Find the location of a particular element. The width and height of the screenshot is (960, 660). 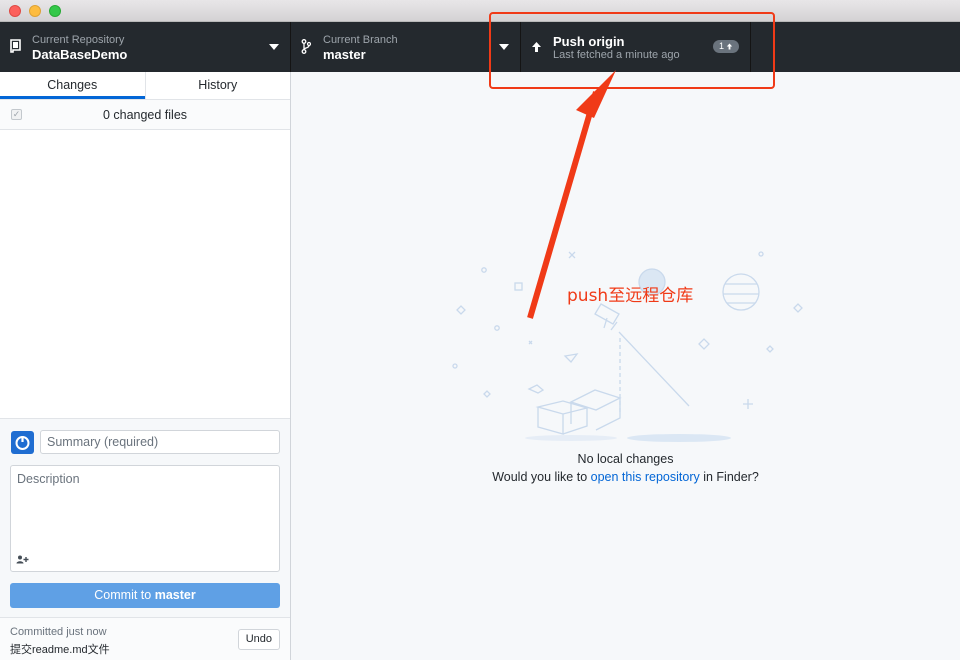

current-repository-dropdown: Current Repository DataBaseDemo is located at coordinates (145, 47).